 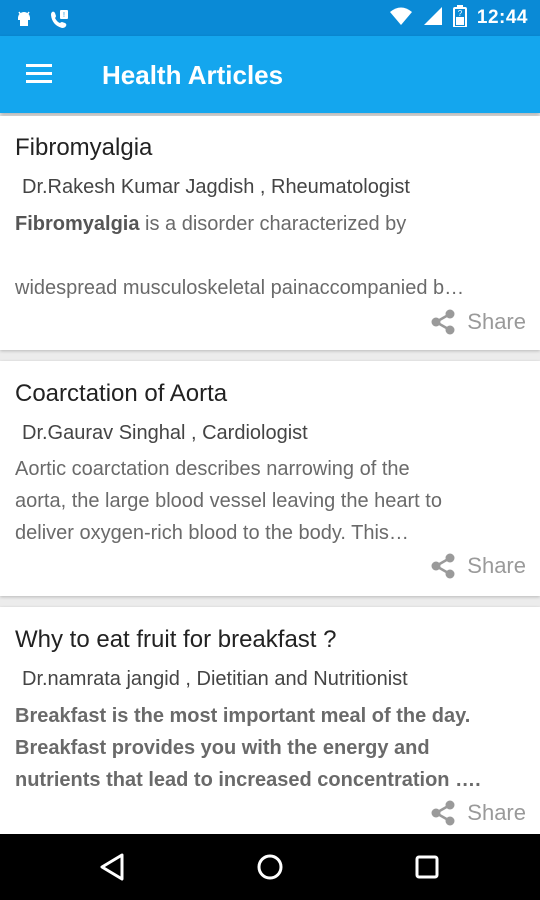 What do you see at coordinates (216, 187) in the screenshot?
I see `article-author: Dr.Rakesh Kumar Jagdish , Rheumatologist` at bounding box center [216, 187].